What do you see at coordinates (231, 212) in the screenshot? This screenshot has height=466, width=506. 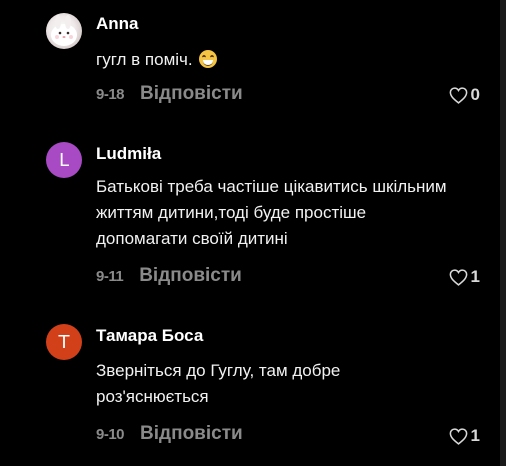 I see `comment-text-line: життям дитини,тоді буде простіше` at bounding box center [231, 212].